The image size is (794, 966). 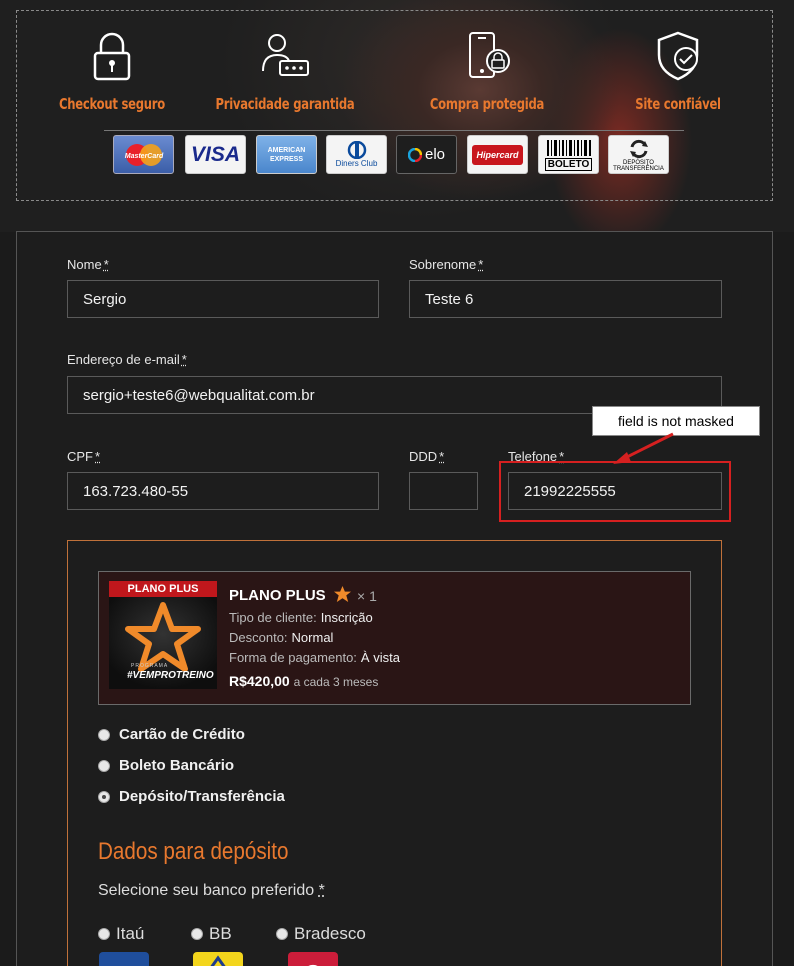 I want to click on bank-prompt: Selecione seu banco preferido *, so click(x=211, y=891).